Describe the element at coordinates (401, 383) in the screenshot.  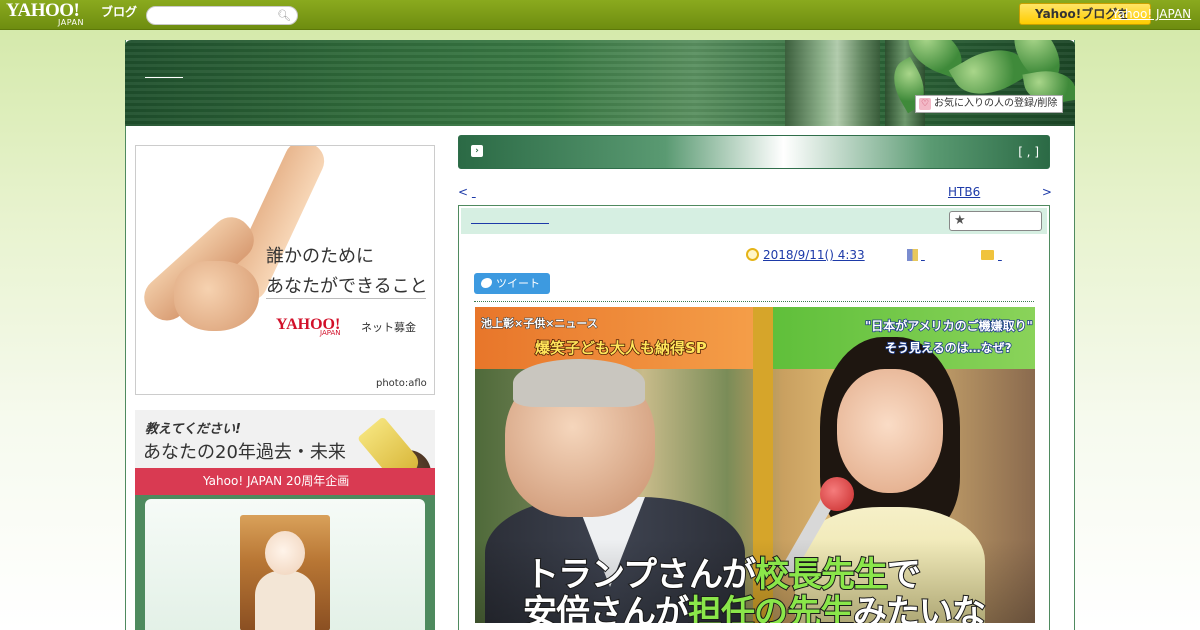
I see `ad-credit: photo:aflo` at that location.